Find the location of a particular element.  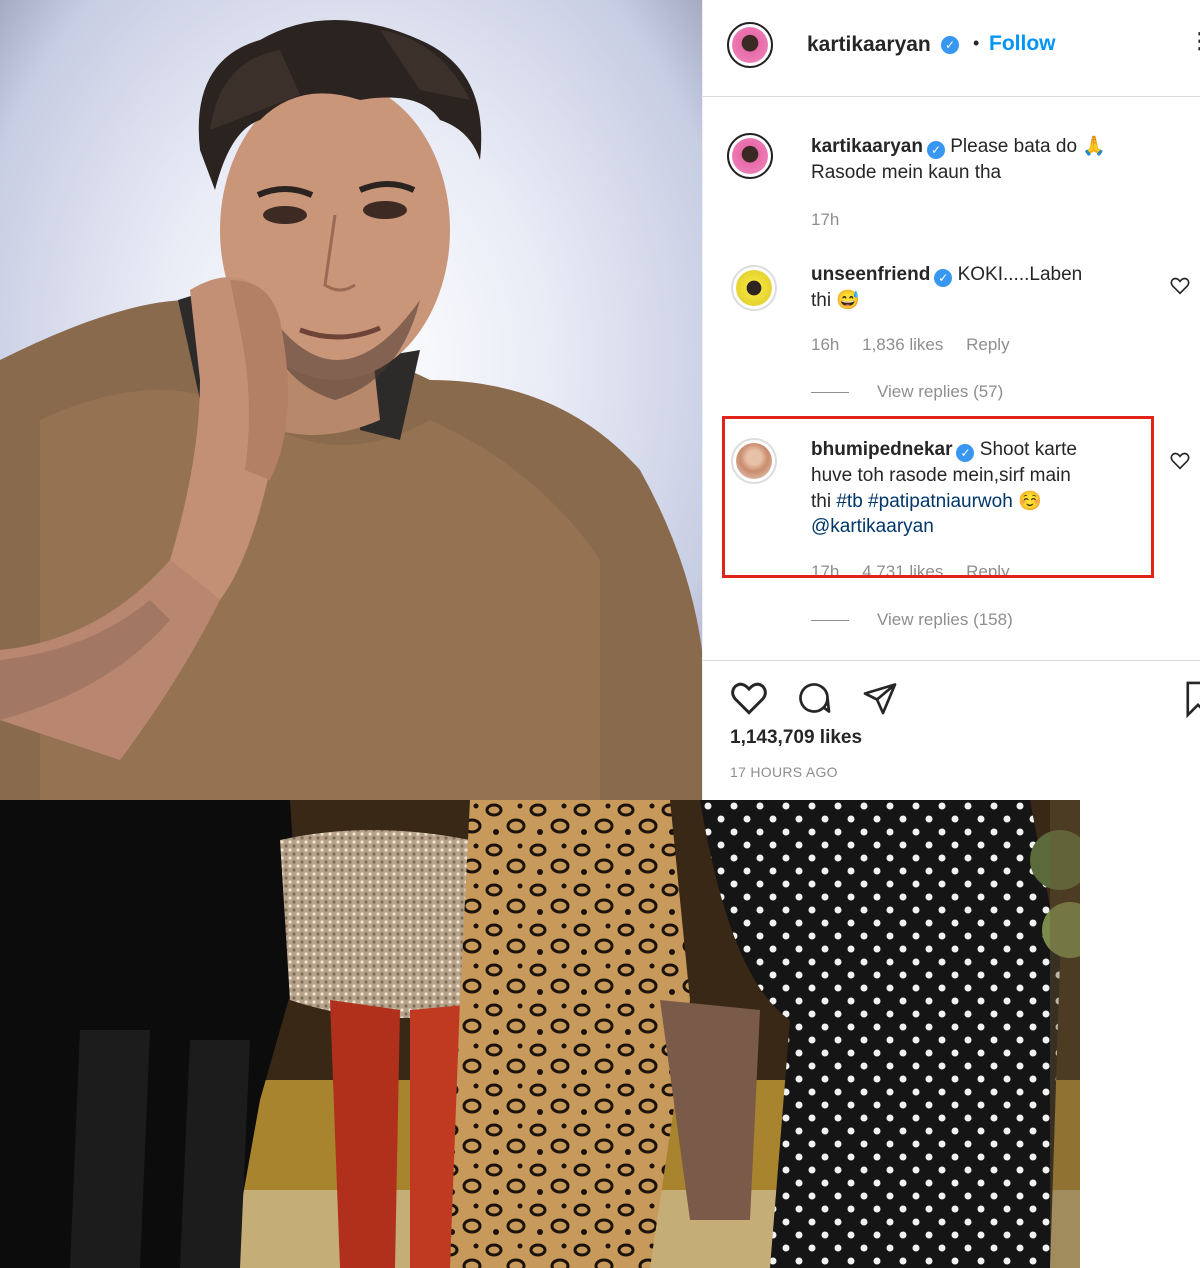

action-bar-divider is located at coordinates (951, 660).